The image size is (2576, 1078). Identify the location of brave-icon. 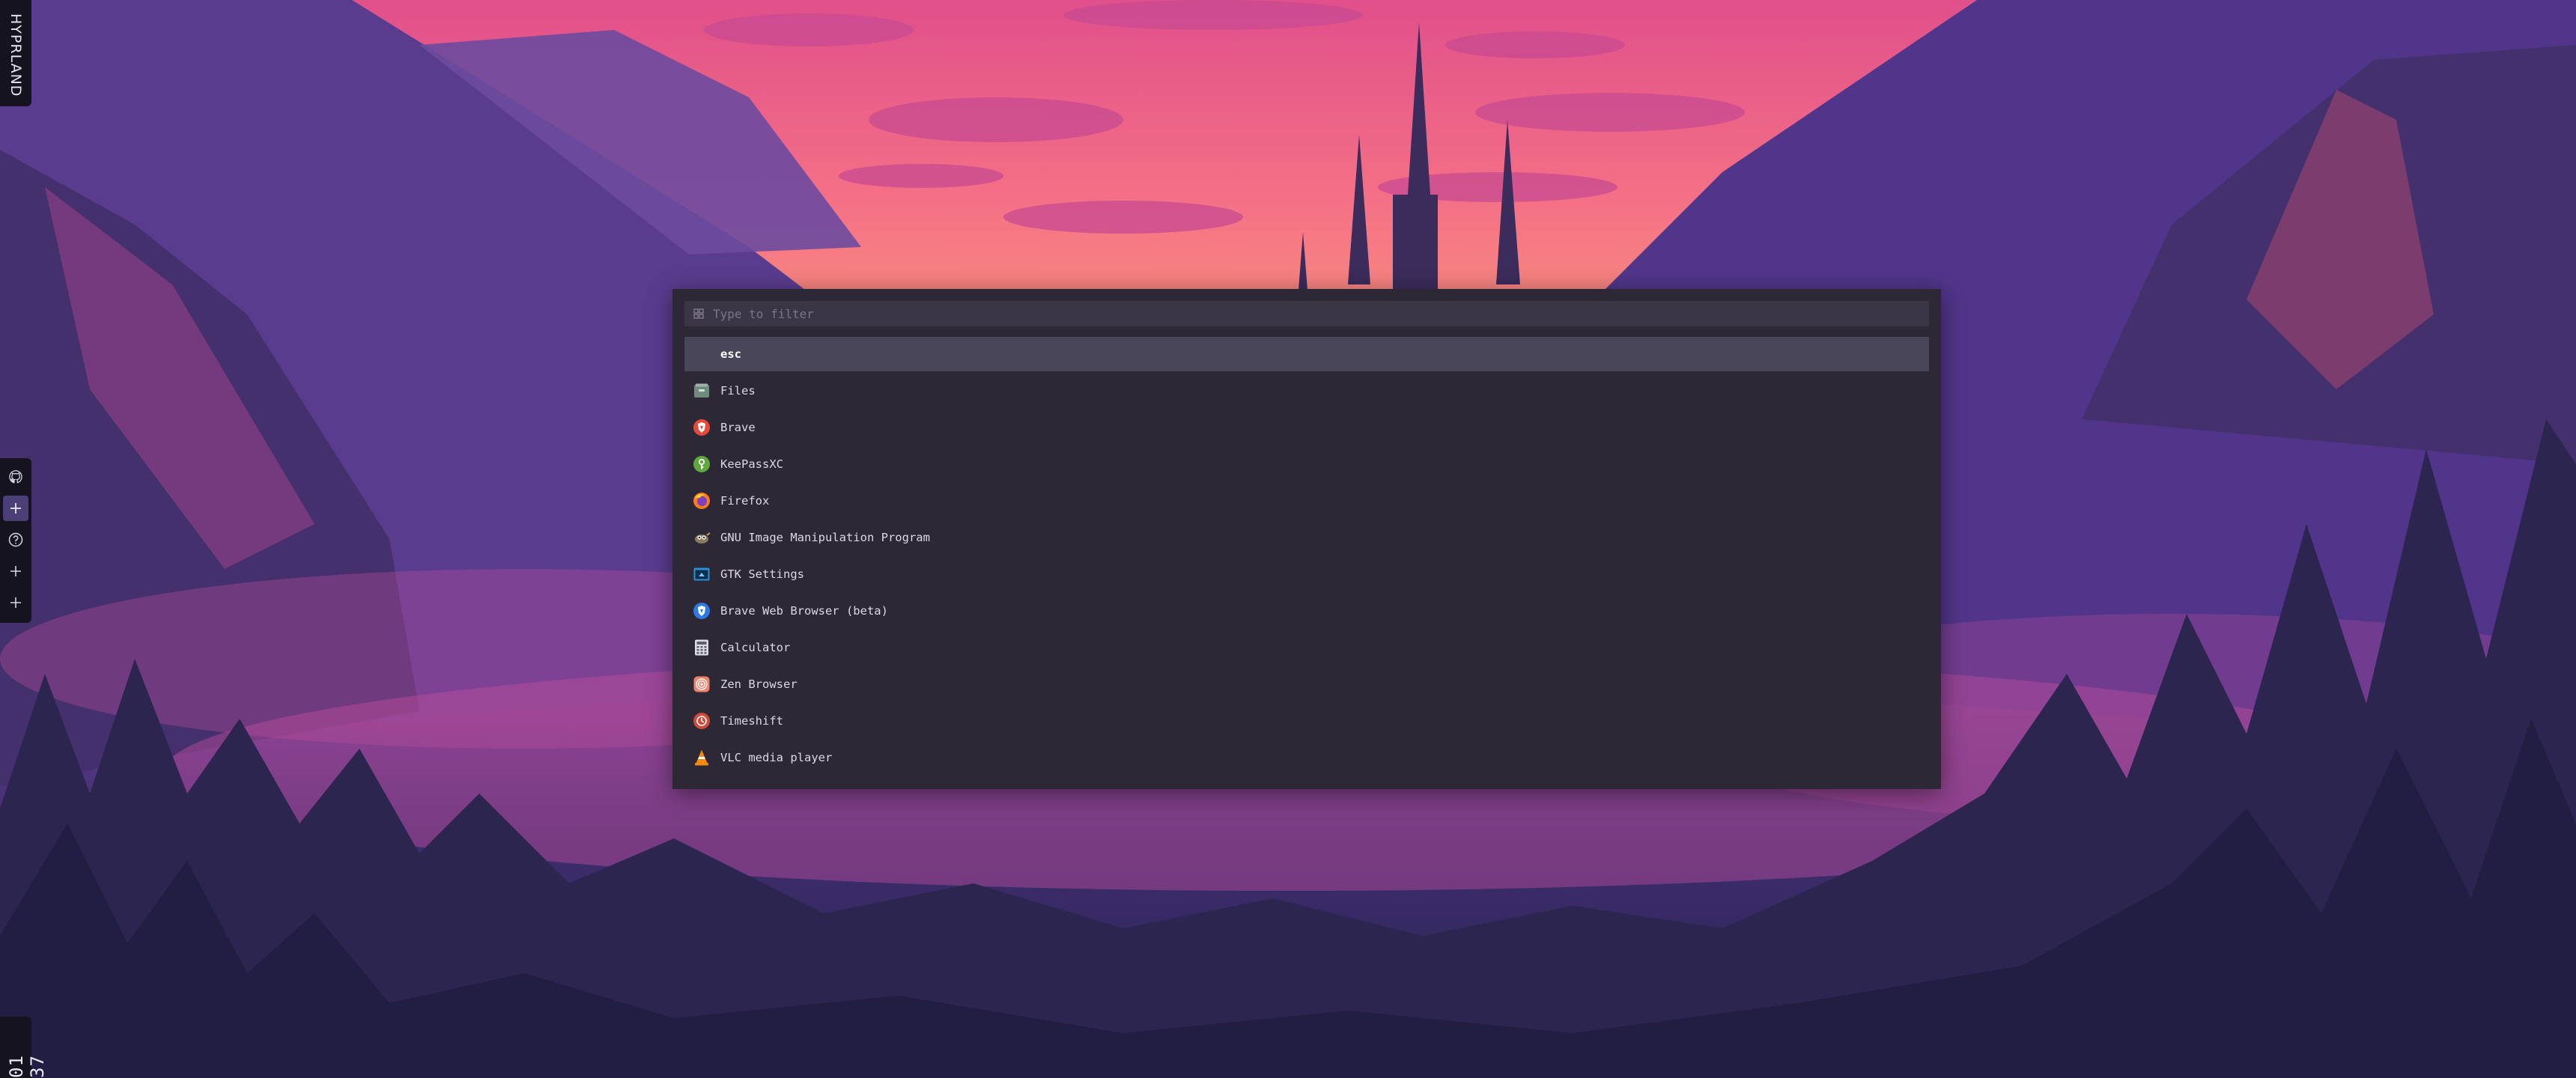
(701, 427).